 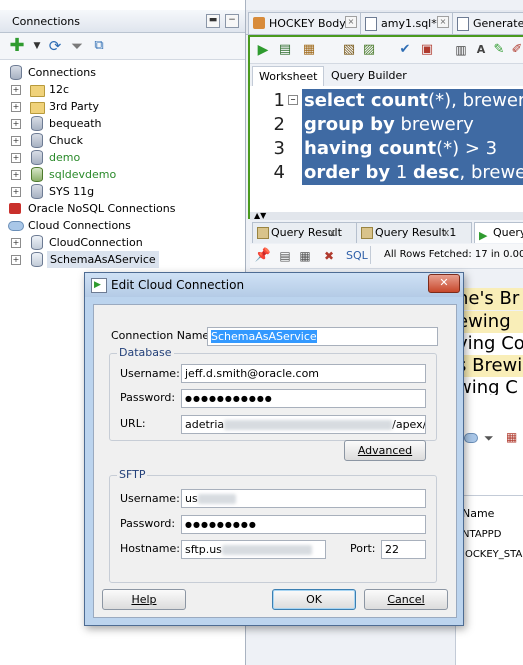 I want to click on restore-icon: −, so click(x=232, y=21).